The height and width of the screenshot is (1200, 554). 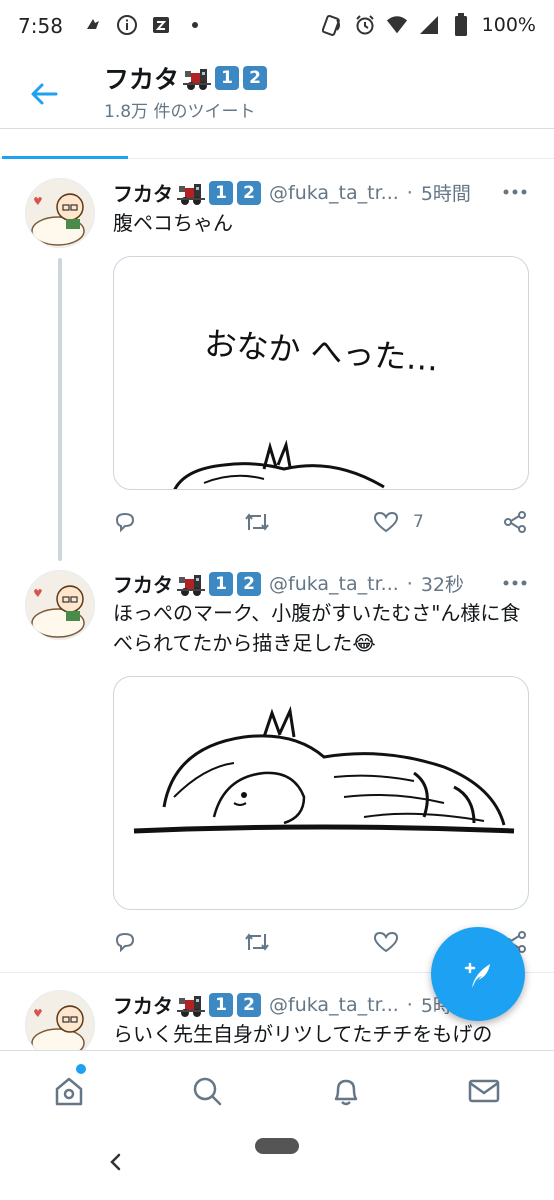 I want to click on tweet-count: 1.8万 件のツイート, so click(x=180, y=112).